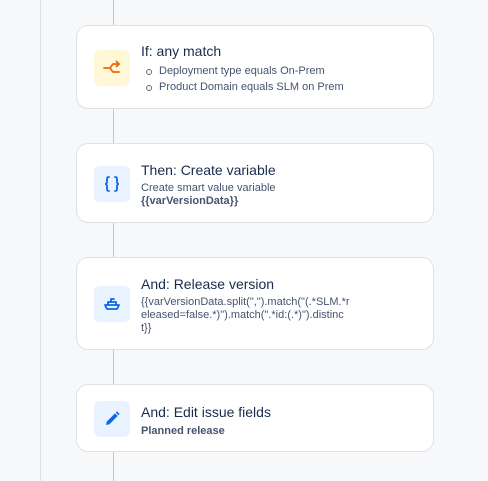 Image resolution: width=488 pixels, height=481 pixels. What do you see at coordinates (40, 240) in the screenshot?
I see `left-rail` at bounding box center [40, 240].